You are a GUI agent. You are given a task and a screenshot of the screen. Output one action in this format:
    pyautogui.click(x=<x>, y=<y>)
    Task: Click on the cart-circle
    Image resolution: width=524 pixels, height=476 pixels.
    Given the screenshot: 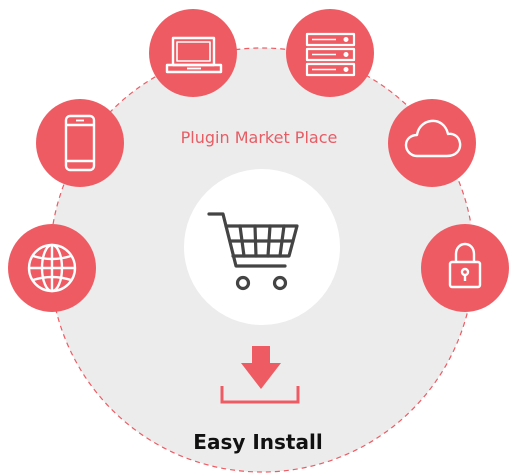 What is the action you would take?
    pyautogui.click(x=262, y=247)
    